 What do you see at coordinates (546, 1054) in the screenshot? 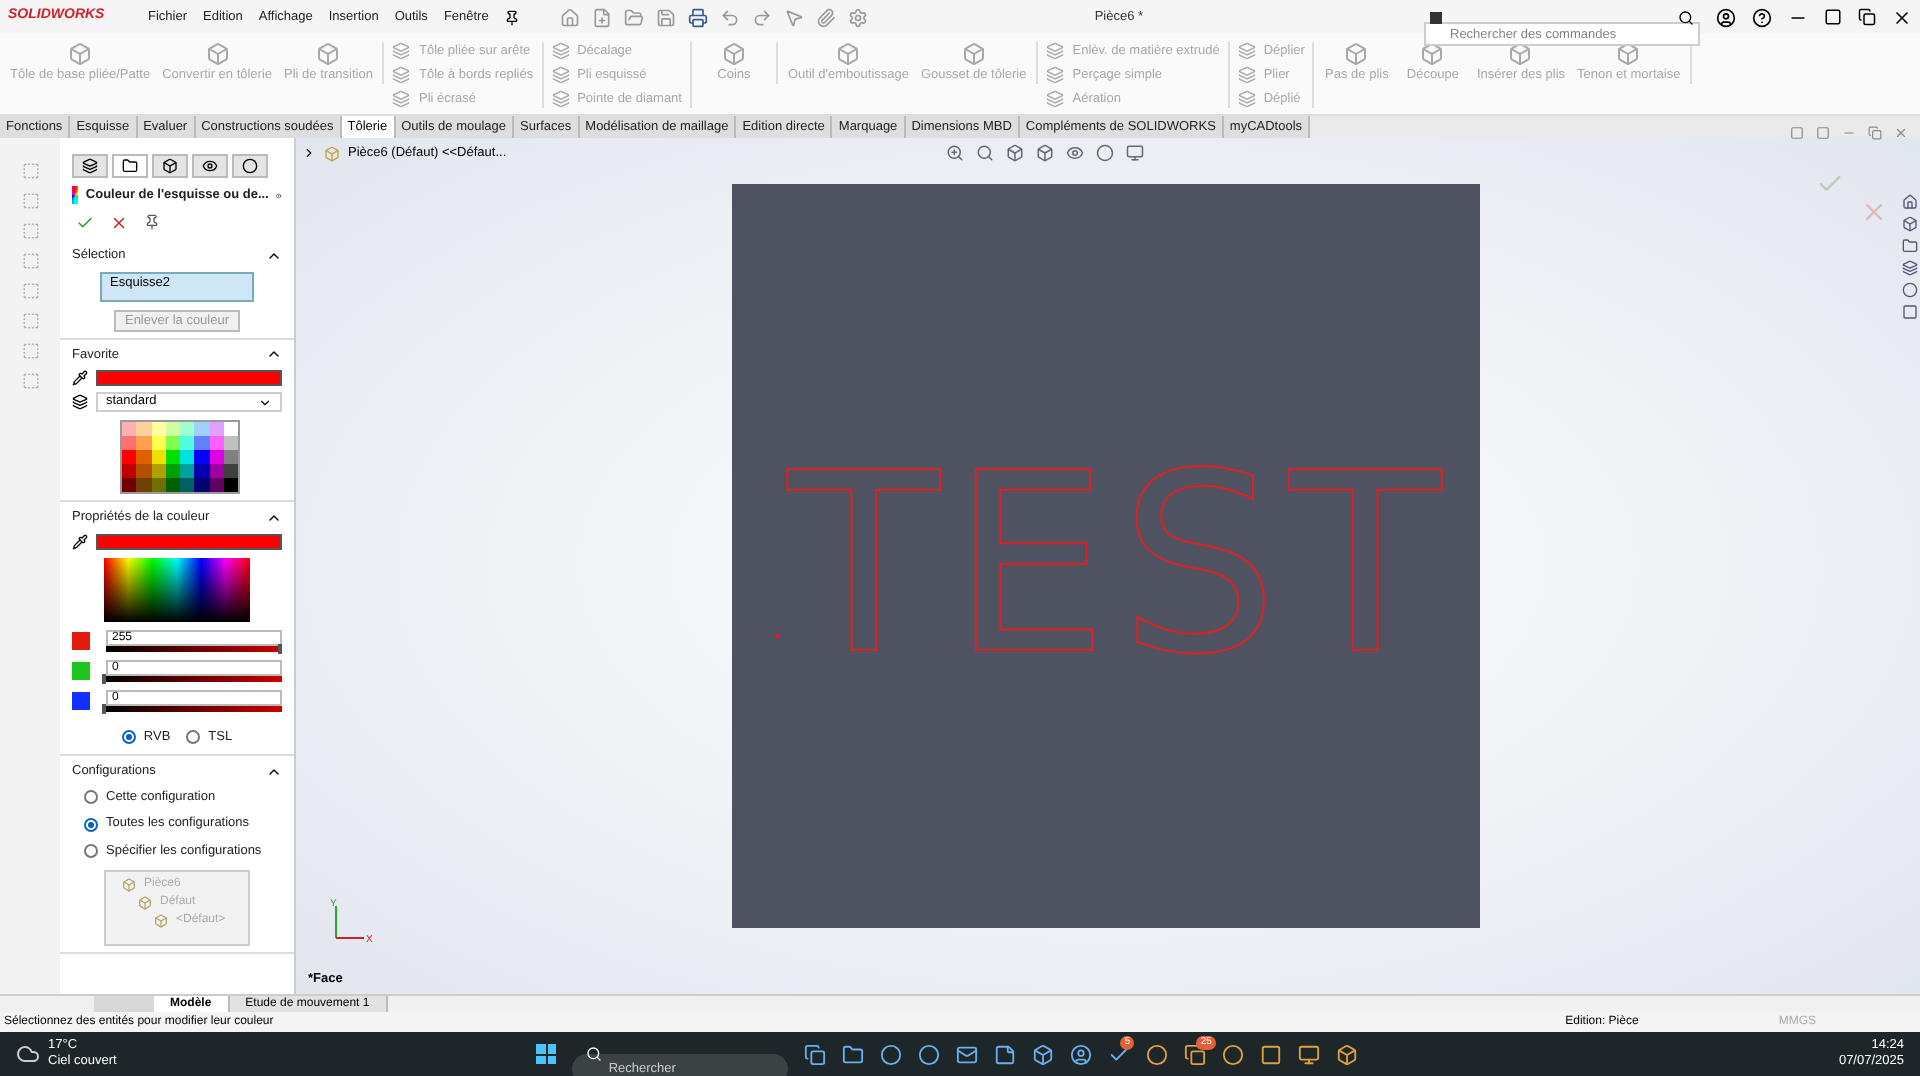
I see `start-icon` at bounding box center [546, 1054].